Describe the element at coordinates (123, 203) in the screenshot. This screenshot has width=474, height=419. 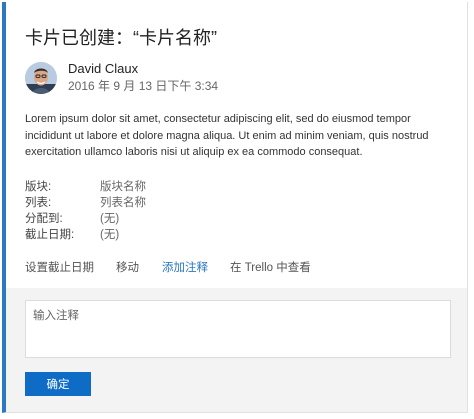
I see `field-value: 列表名称` at that location.